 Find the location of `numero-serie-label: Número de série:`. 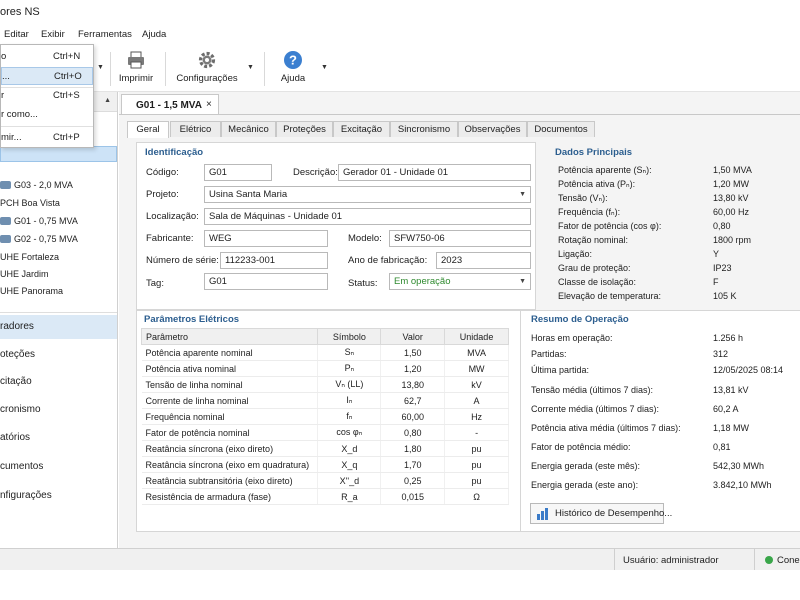

numero-serie-label: Número de série: is located at coordinates (182, 260).